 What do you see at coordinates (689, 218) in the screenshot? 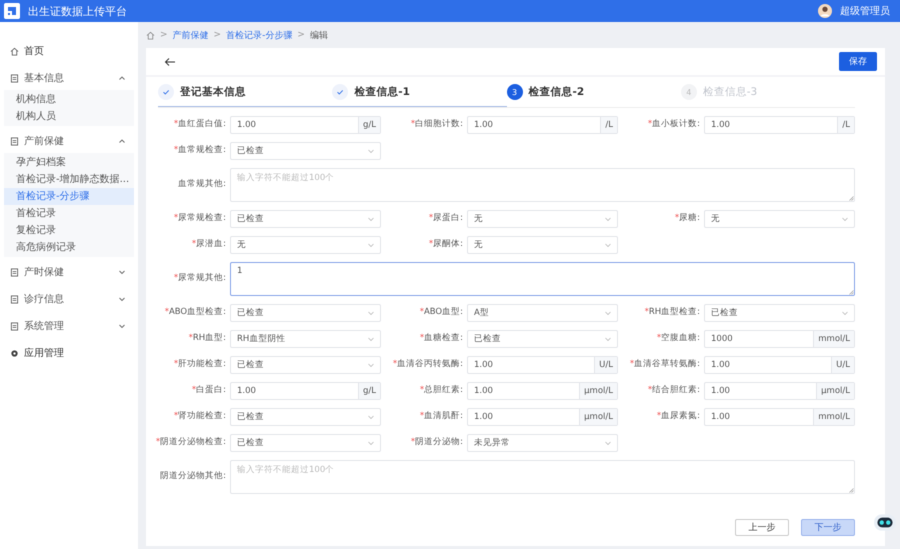
I see `field-label: 尿糖:` at bounding box center [689, 218].